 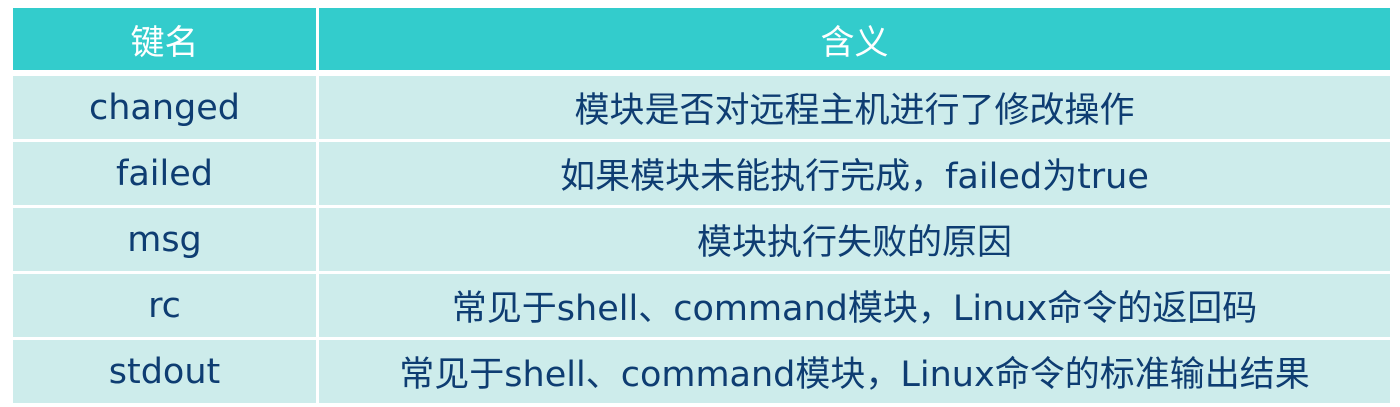 I want to click on key-cell: changed, so click(x=164, y=106).